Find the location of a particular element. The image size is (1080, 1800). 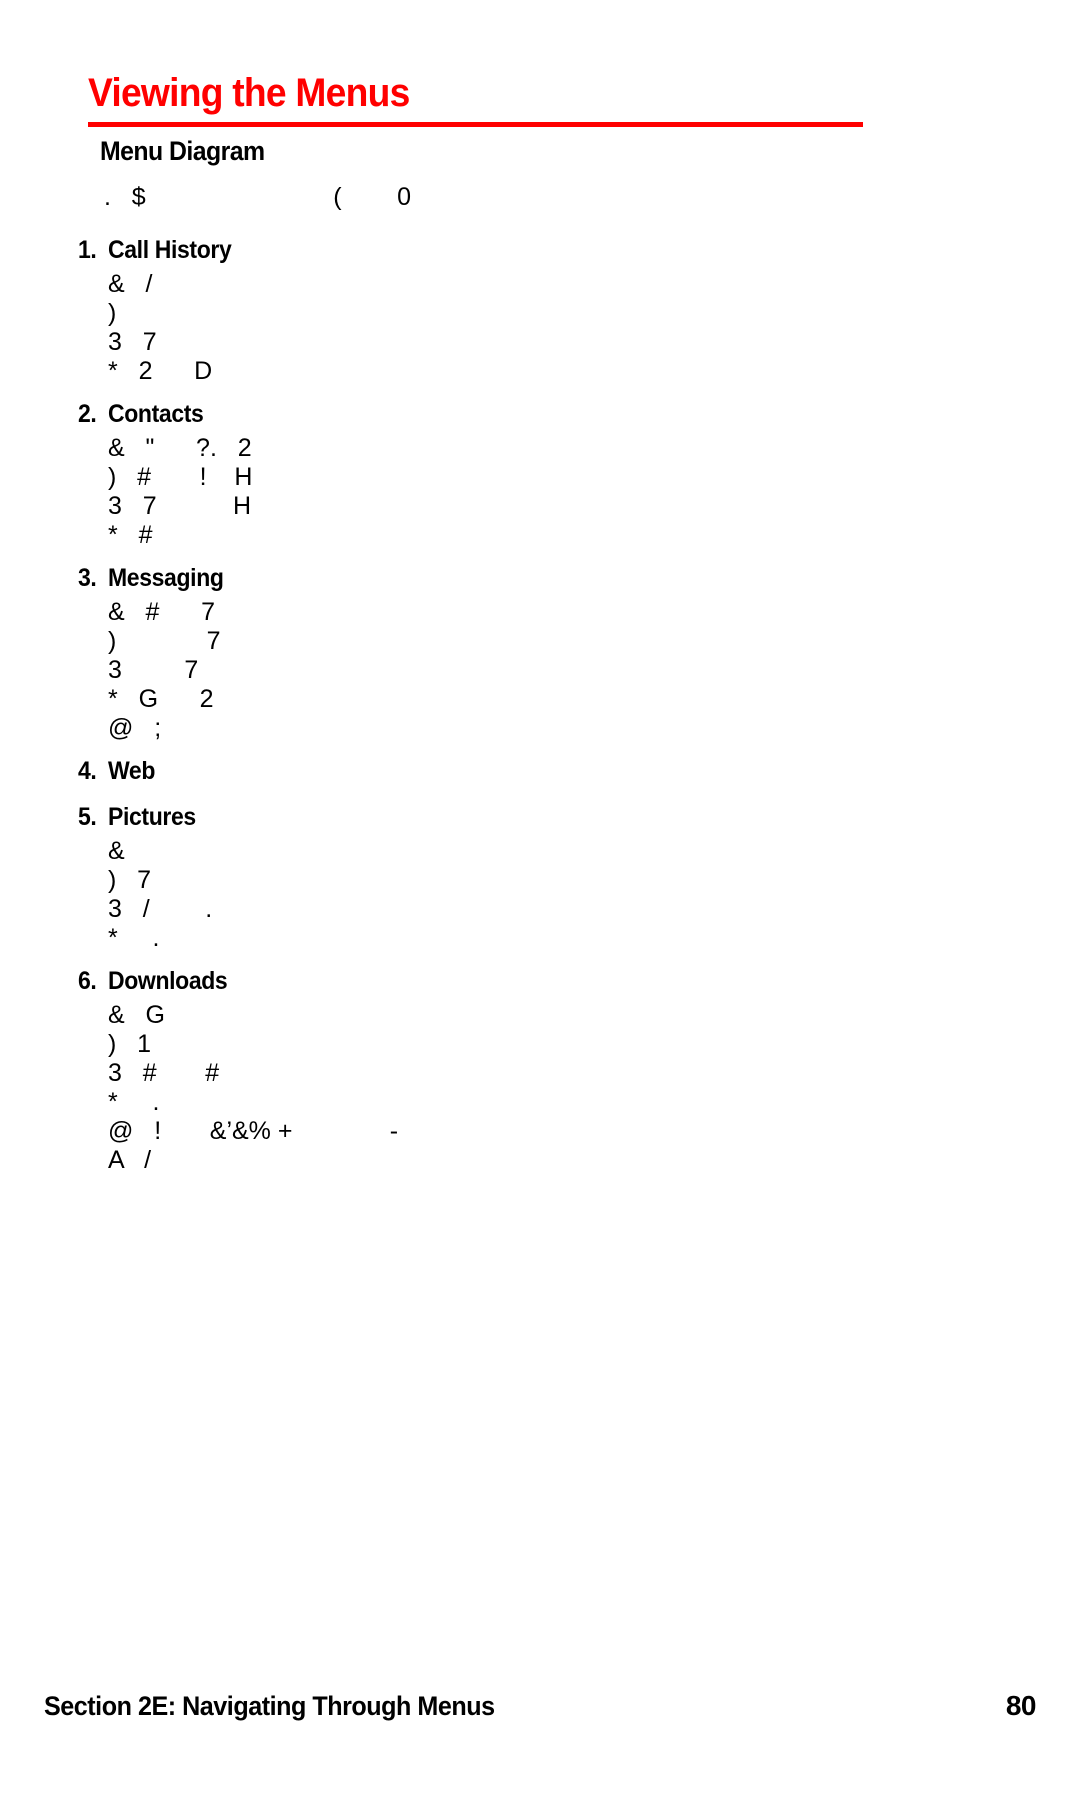

menu-group-title: Web is located at coordinates (132, 771).